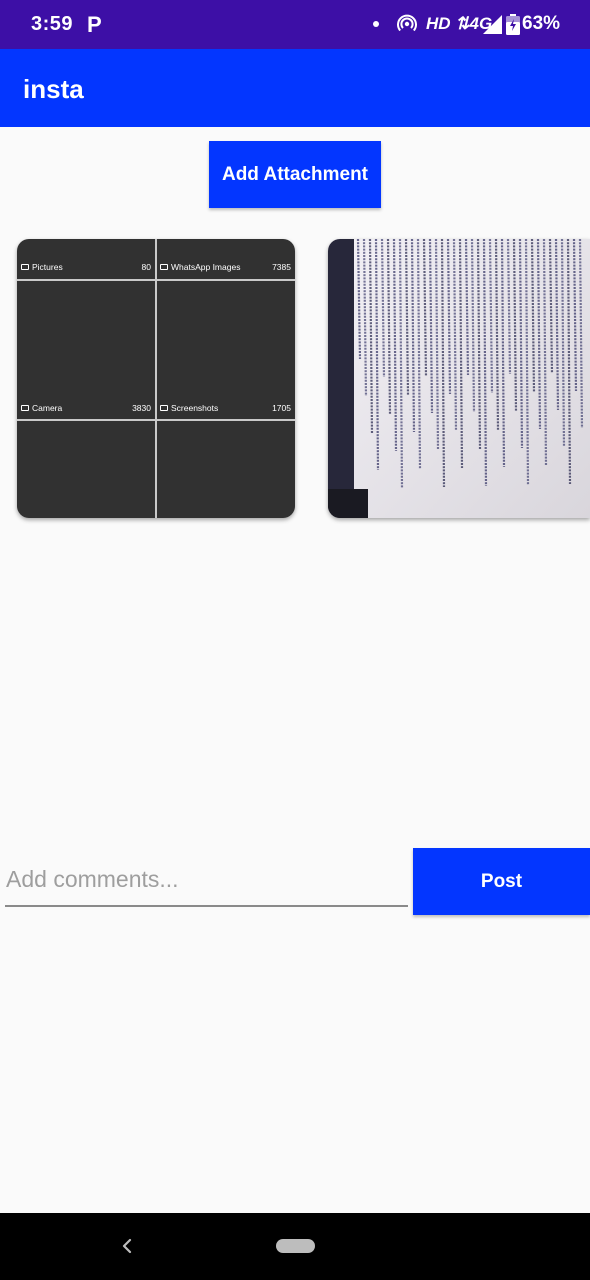  I want to click on folder-pictures: Pictures, so click(42, 267).